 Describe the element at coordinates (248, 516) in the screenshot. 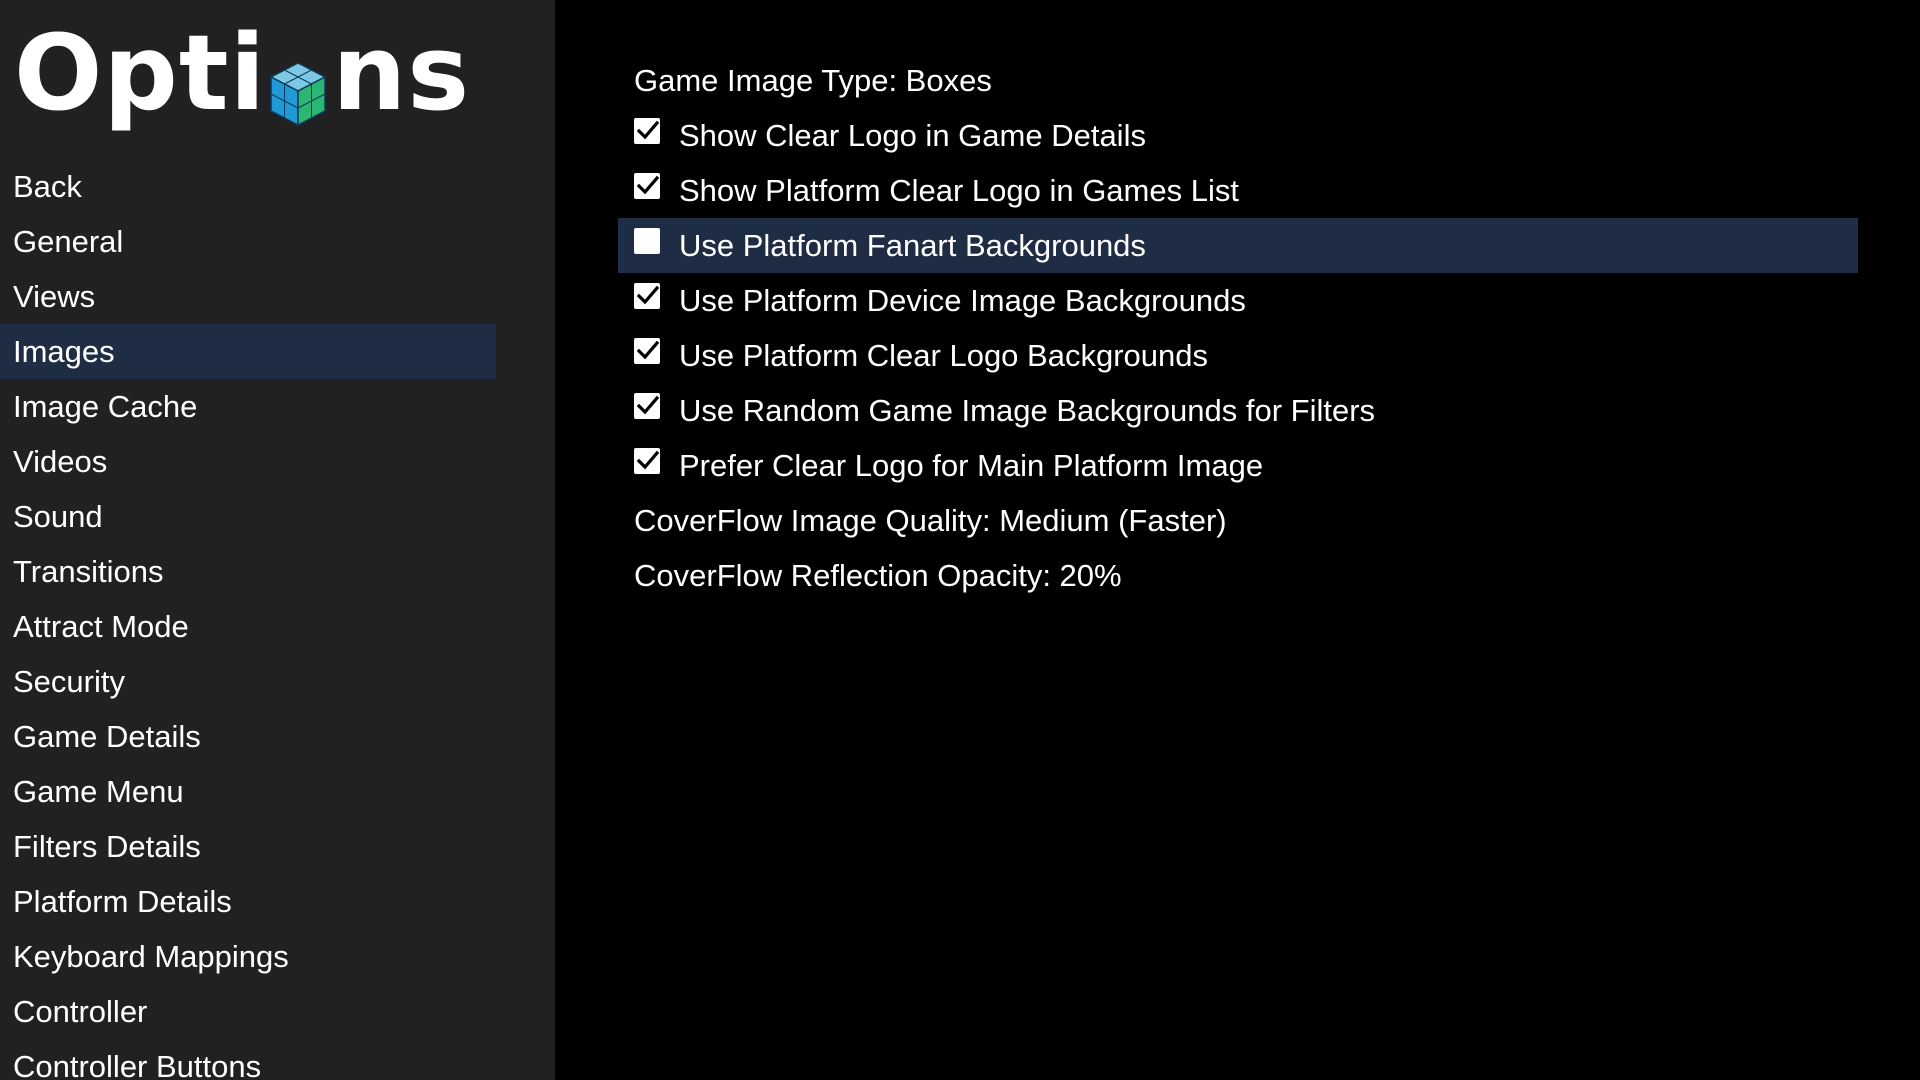

I see `menu-item-sound: Sound` at that location.